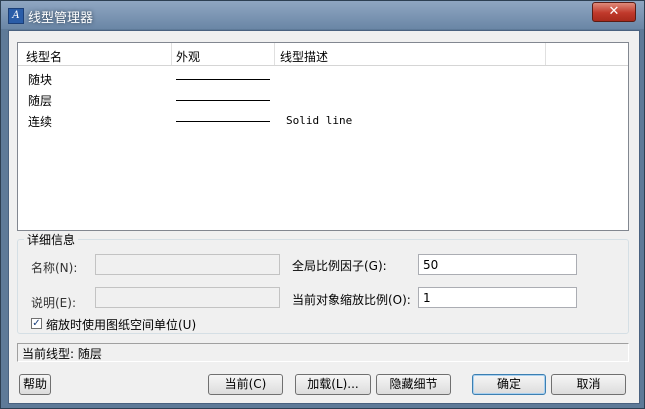  Describe the element at coordinates (413, 384) in the screenshot. I see `hide-details-button: 隐藏细节` at that location.